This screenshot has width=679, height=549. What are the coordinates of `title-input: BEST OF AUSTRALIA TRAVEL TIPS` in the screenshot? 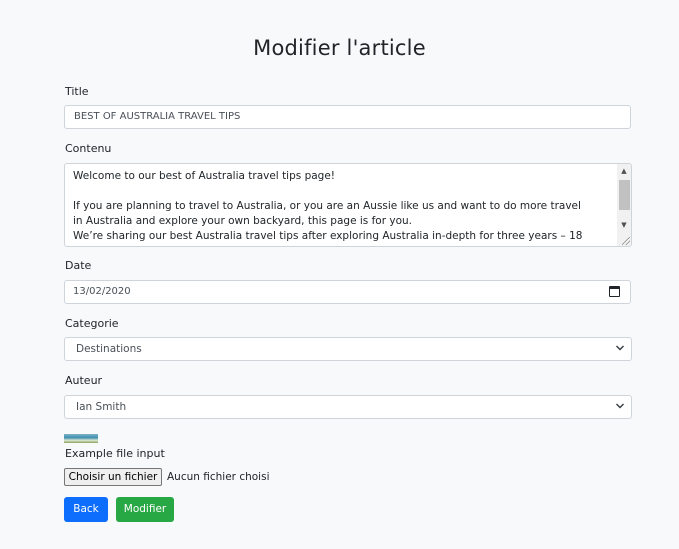 It's located at (347, 117).